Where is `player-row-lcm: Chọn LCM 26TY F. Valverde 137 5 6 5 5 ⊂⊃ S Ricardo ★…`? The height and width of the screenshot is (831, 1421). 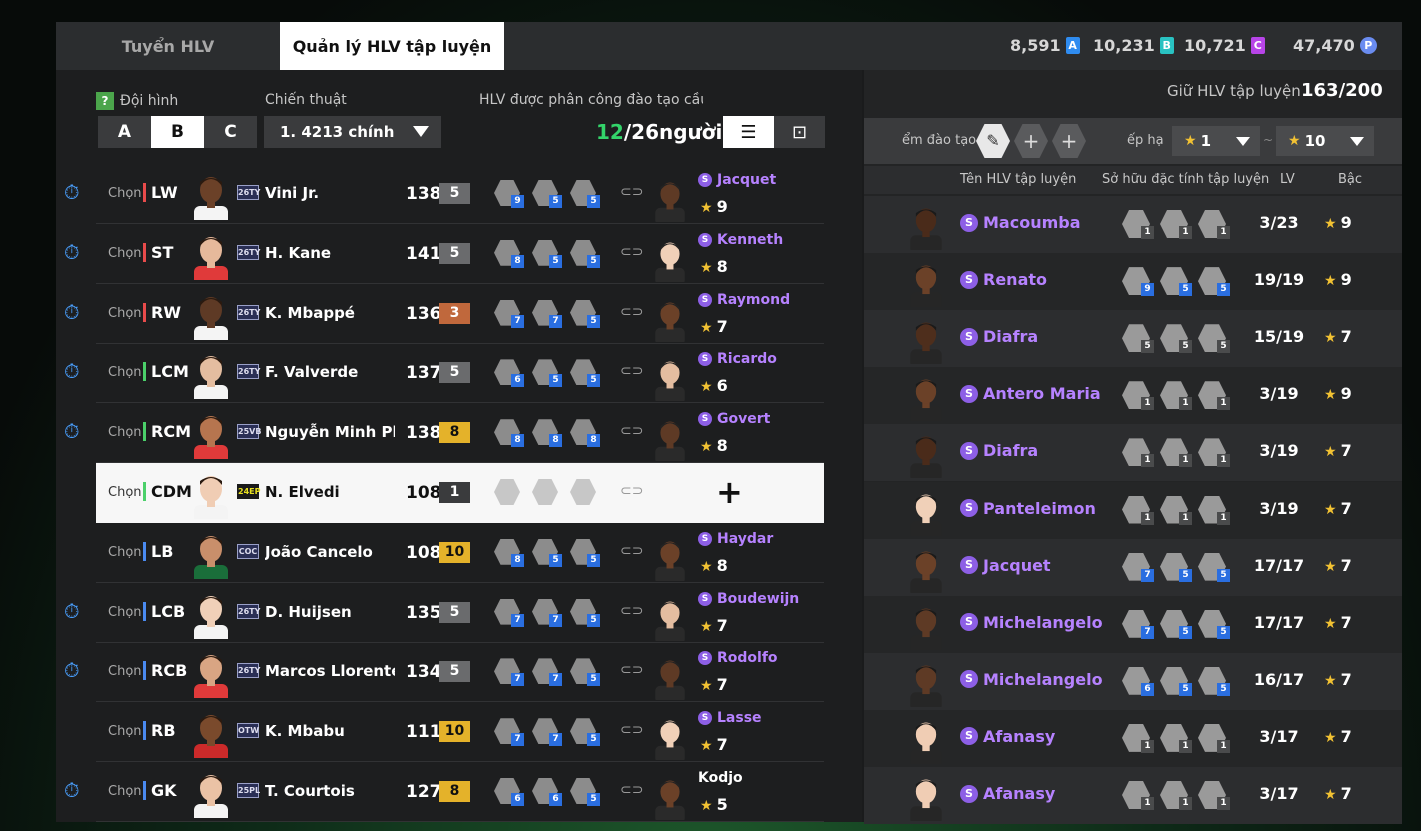
player-row-lcm: Chọn LCM 26TY F. Valverde 137 5 6 5 5 ⊂⊃ S Ricardo ★… is located at coordinates (460, 373).